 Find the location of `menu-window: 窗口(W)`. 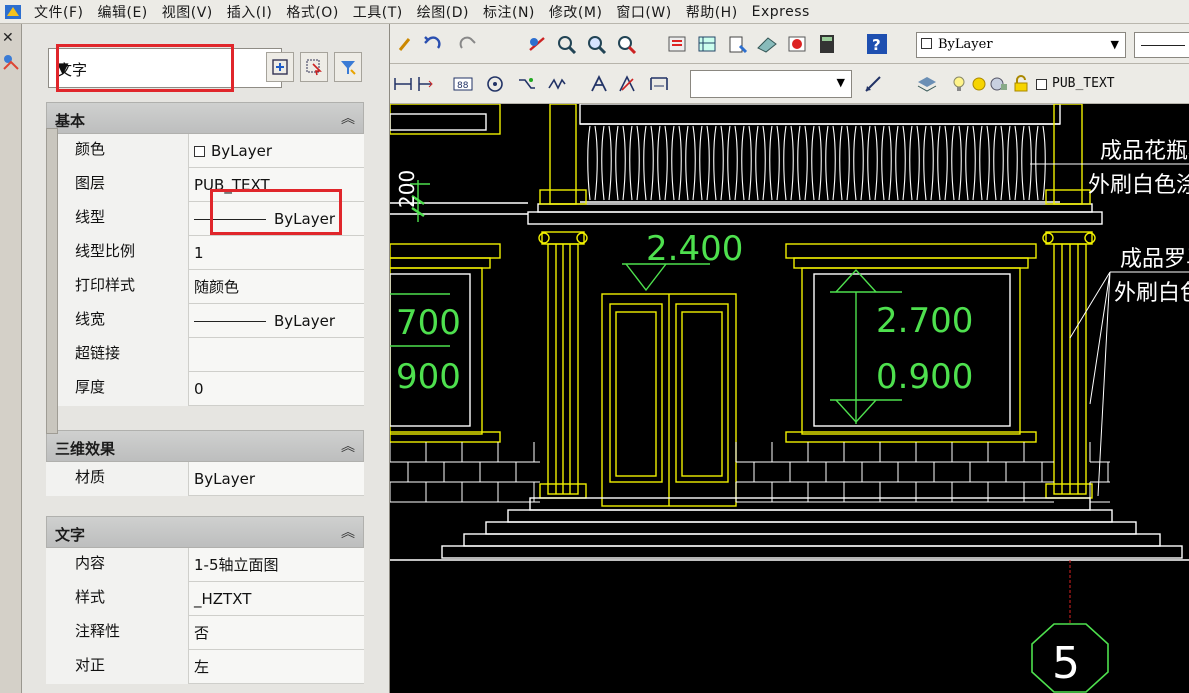

menu-window: 窗口(W) is located at coordinates (643, 12).